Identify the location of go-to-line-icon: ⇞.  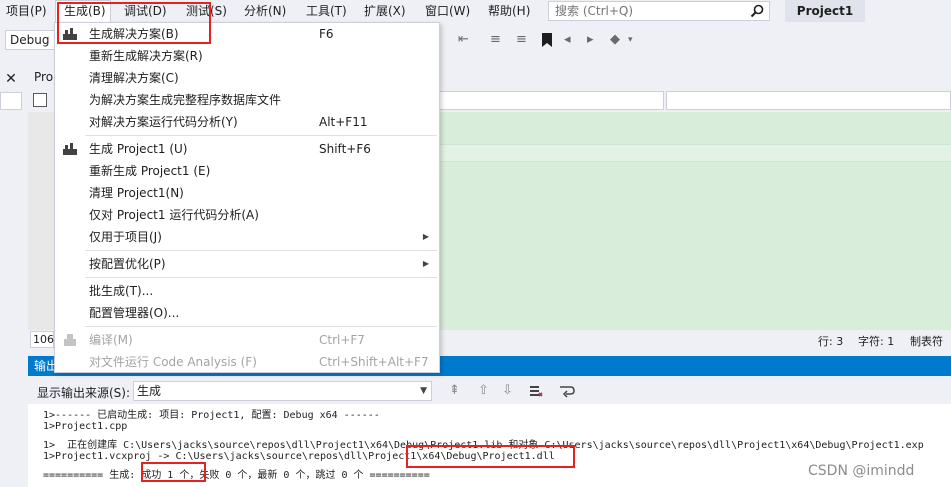
(454, 391).